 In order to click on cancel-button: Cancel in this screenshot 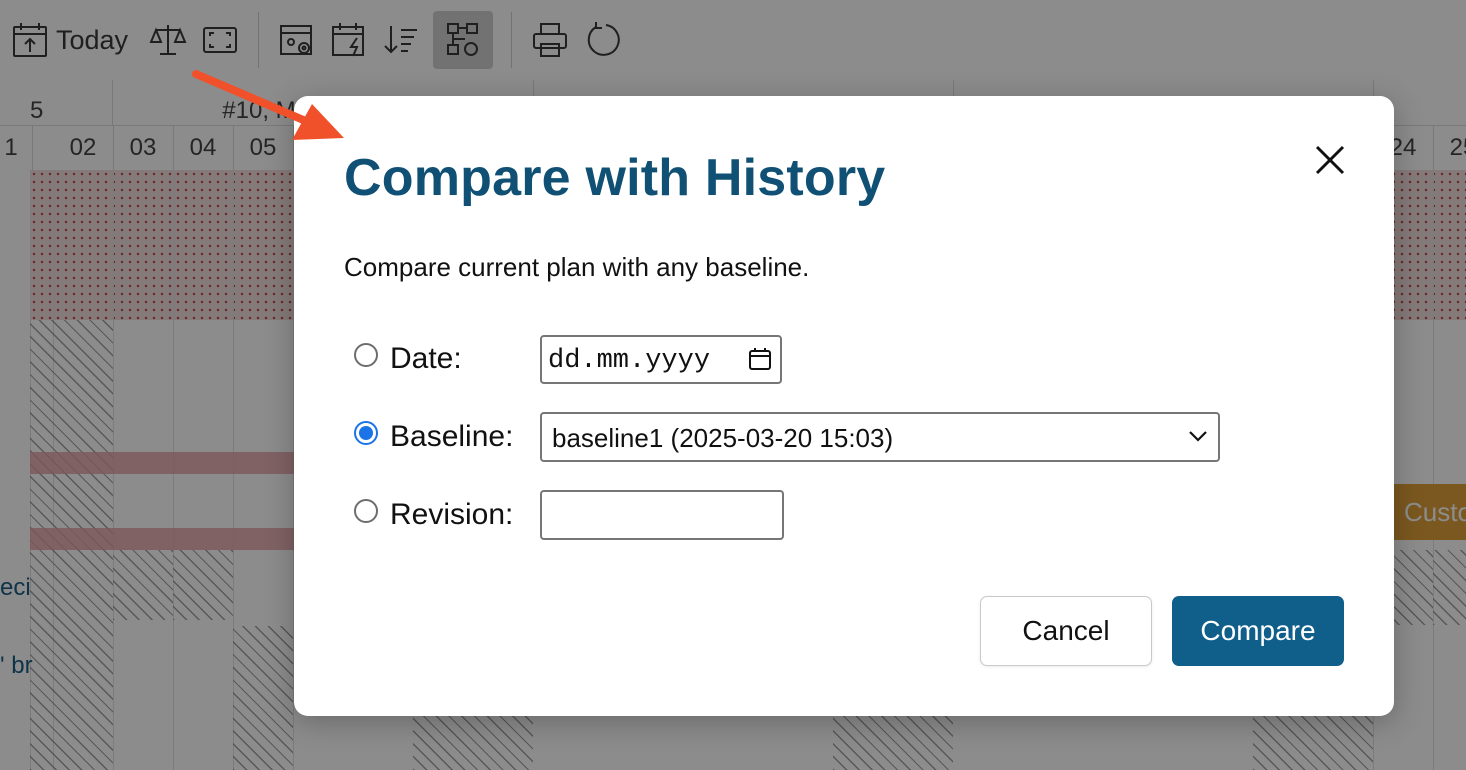, I will do `click(1066, 631)`.